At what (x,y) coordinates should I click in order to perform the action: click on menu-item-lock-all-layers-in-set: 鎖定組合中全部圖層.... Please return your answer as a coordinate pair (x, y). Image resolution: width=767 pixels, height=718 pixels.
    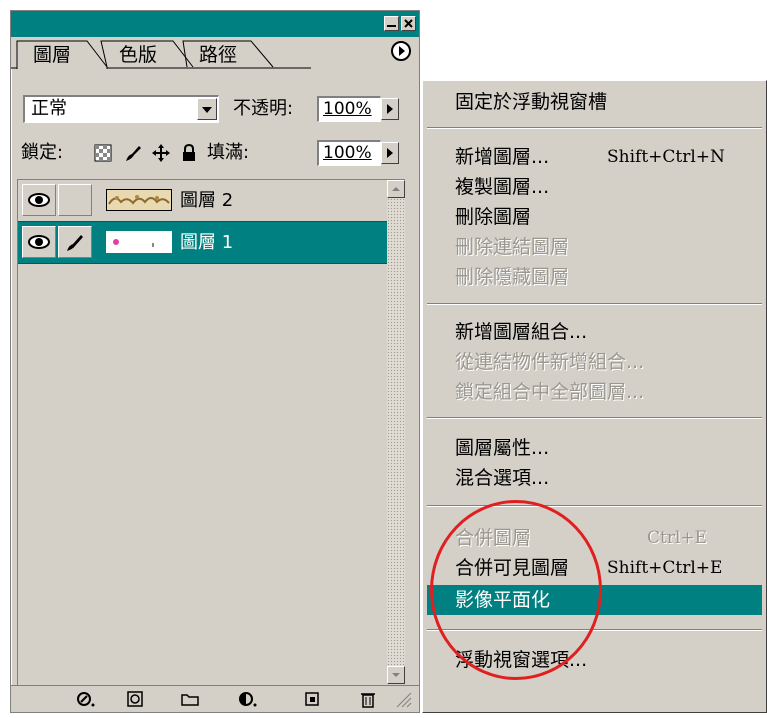
    Looking at the image, I should click on (594, 392).